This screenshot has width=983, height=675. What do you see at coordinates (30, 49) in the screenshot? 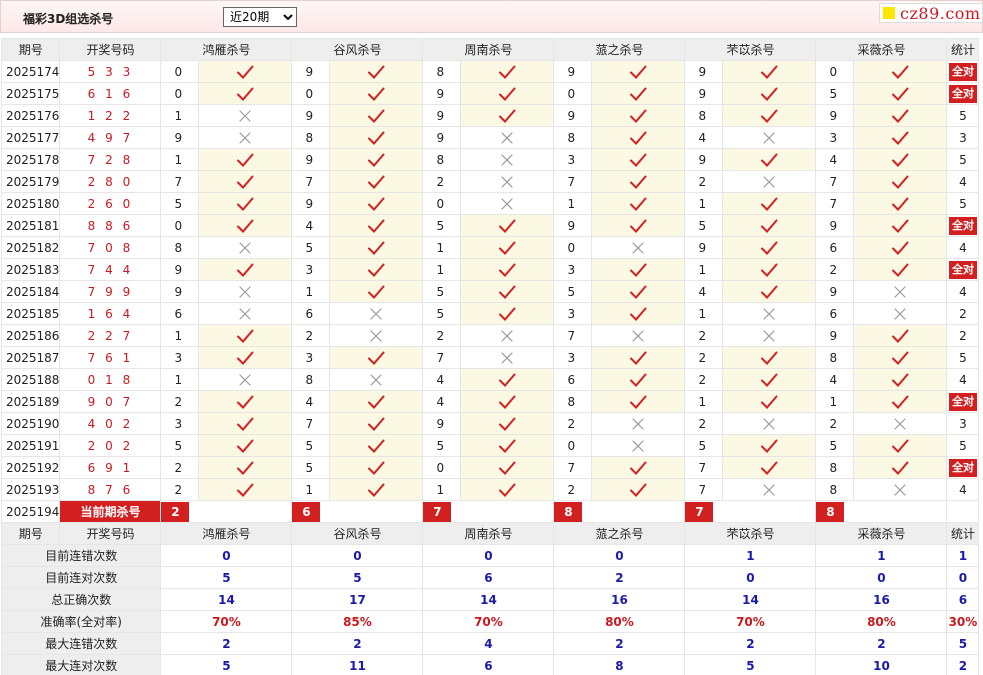
I see `column-header-period: 期号` at bounding box center [30, 49].